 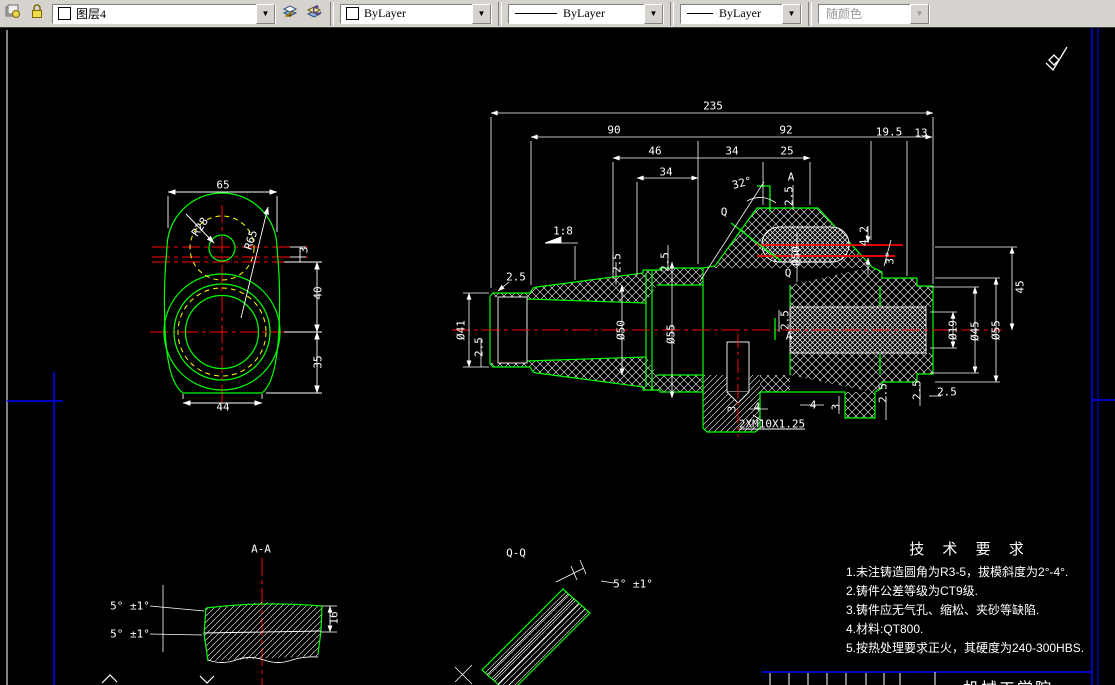 I want to click on make-object-layer-current-button, so click(x=291, y=13).